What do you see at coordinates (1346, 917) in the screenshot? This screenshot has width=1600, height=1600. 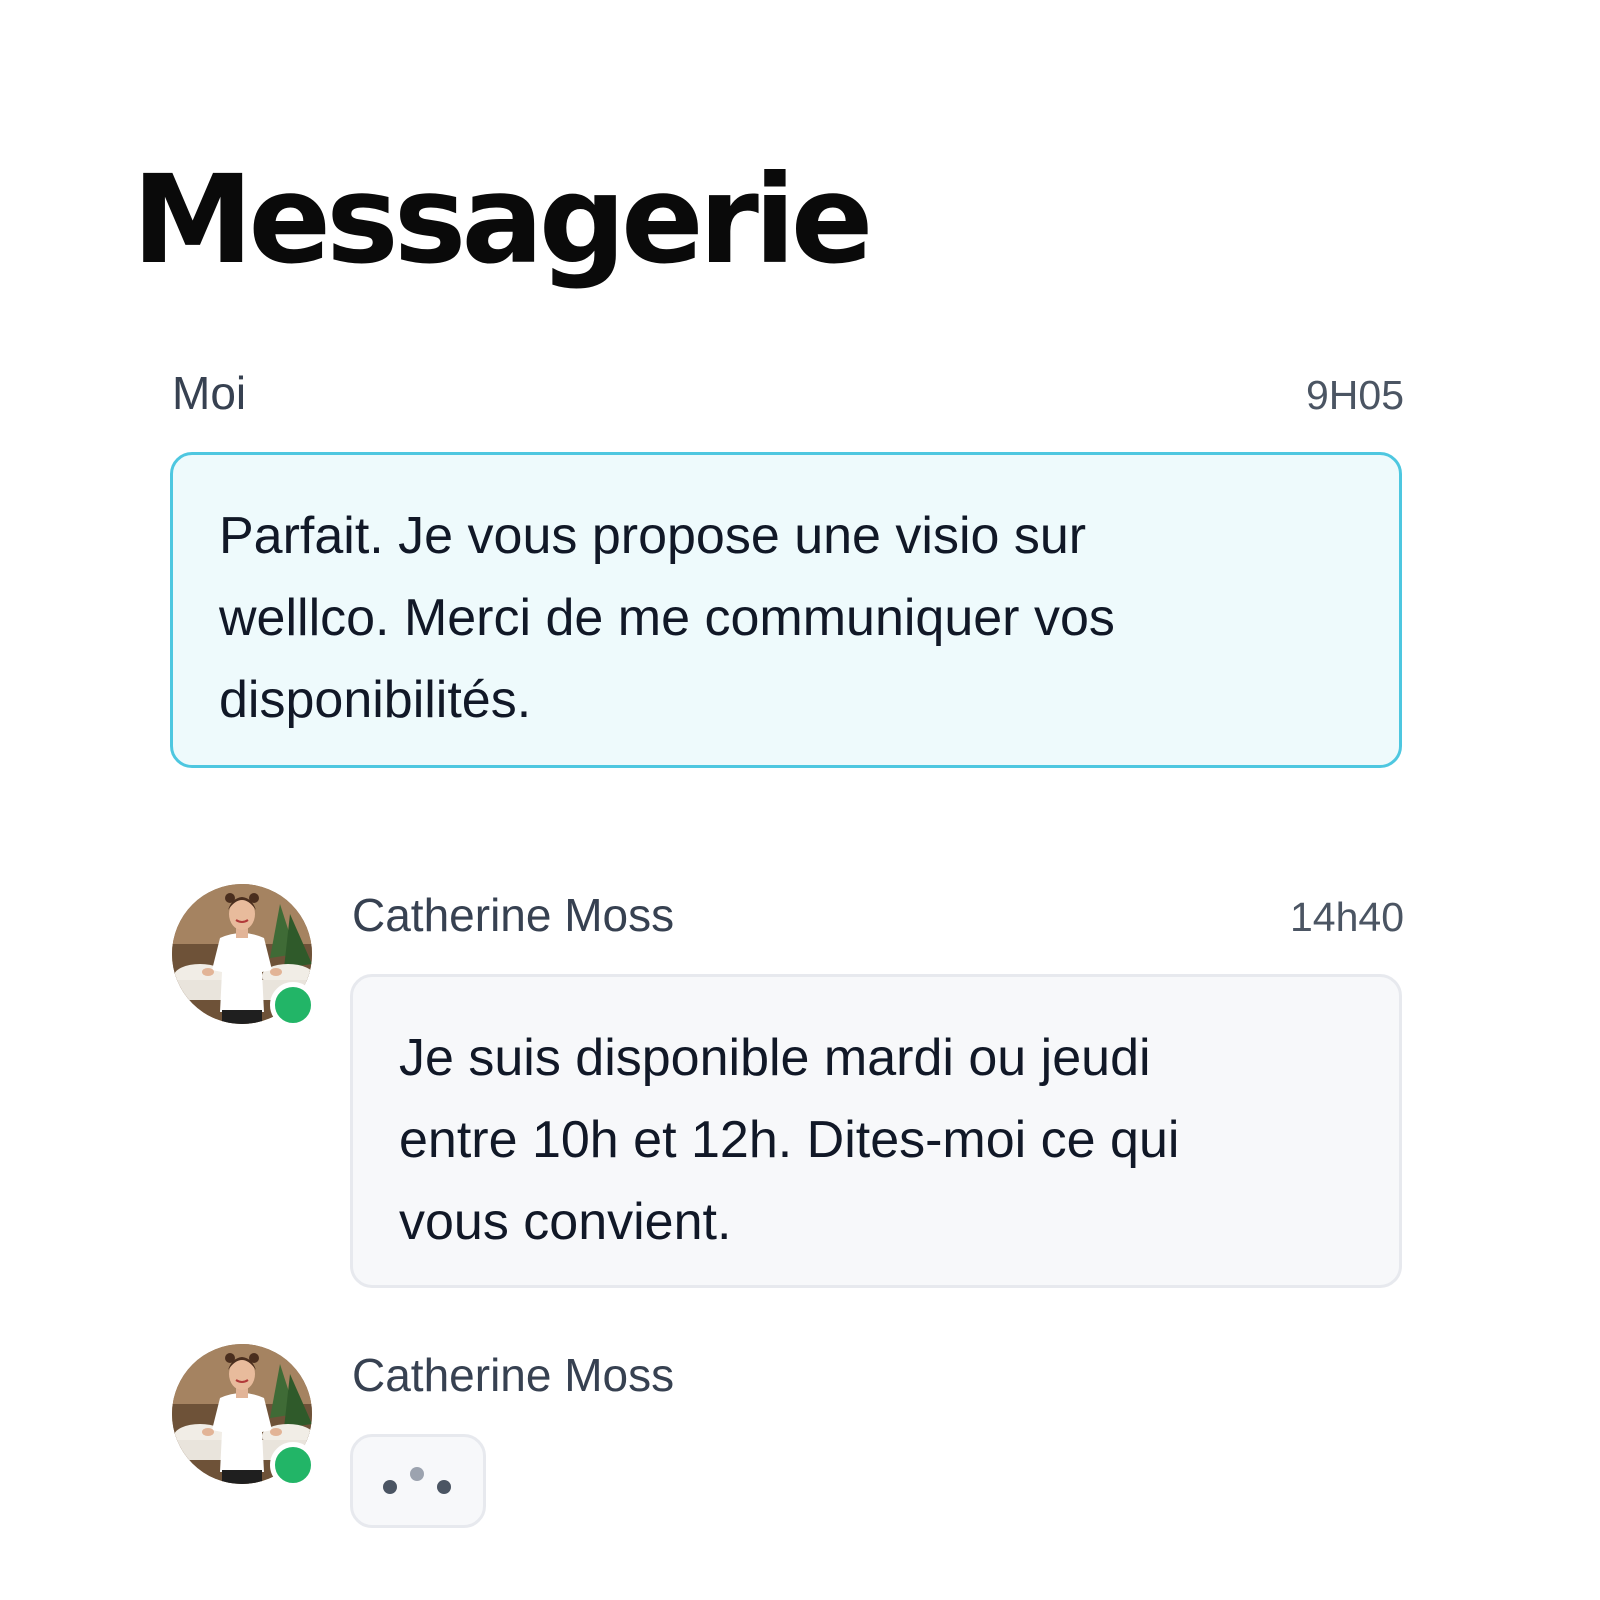 I see `message-timestamp: 14h40` at bounding box center [1346, 917].